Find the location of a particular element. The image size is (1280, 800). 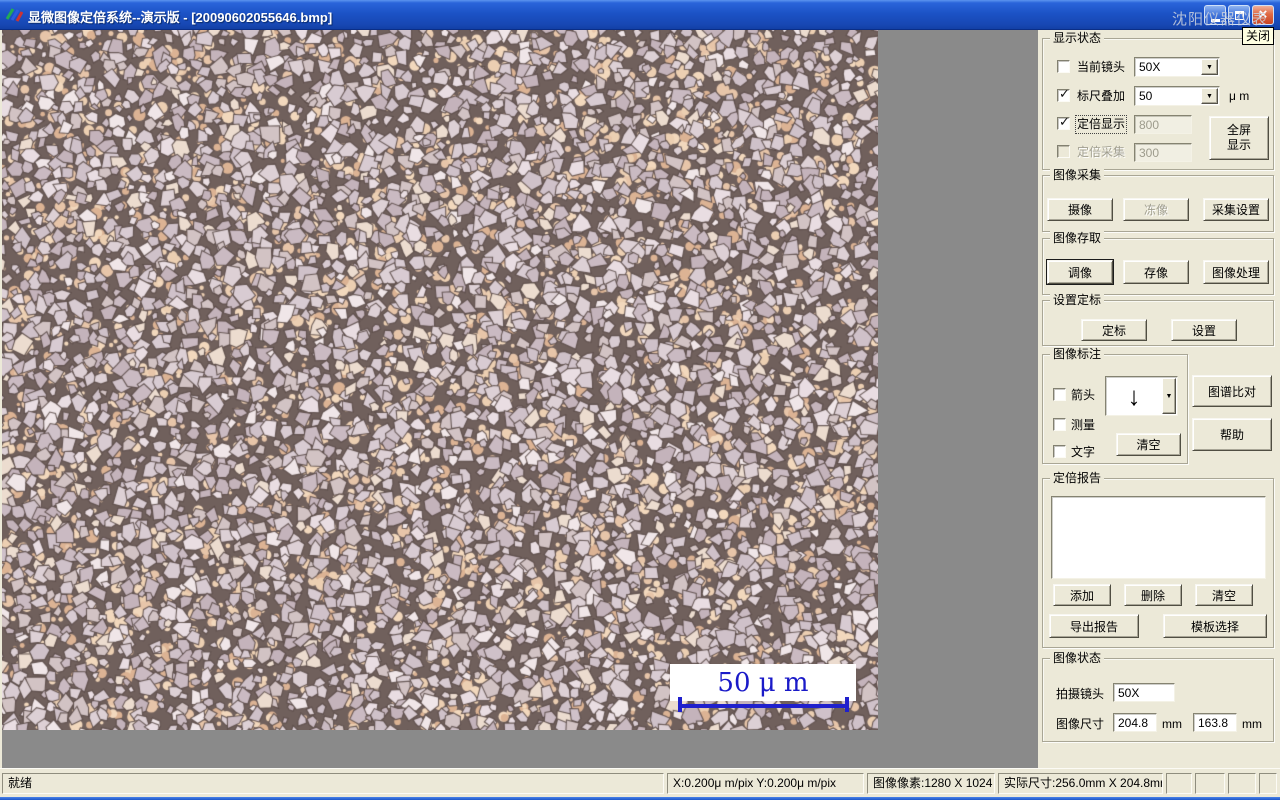

group-image-capture: 图像采集 摄像 冻像 采集设置 is located at coordinates (1158, 200).